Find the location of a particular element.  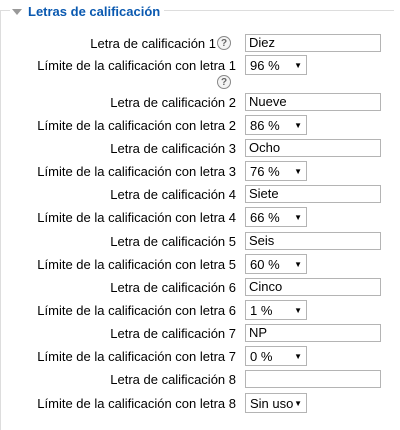

limit-label-4: Límite de la calificación con letra 4 is located at coordinates (136, 217).